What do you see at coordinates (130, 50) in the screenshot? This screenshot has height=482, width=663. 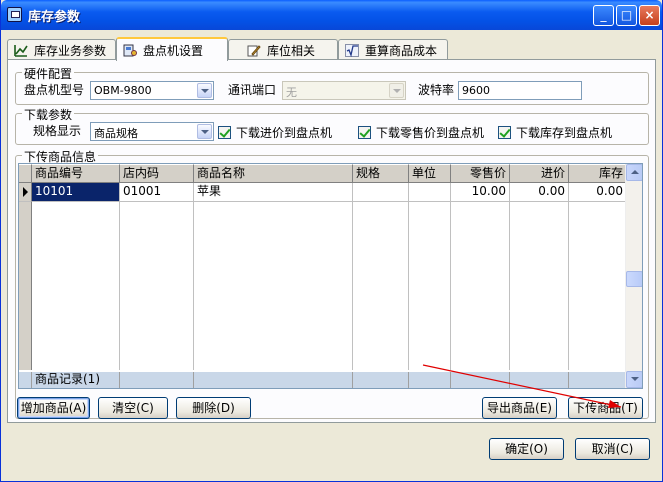 I see `device-icon` at bounding box center [130, 50].